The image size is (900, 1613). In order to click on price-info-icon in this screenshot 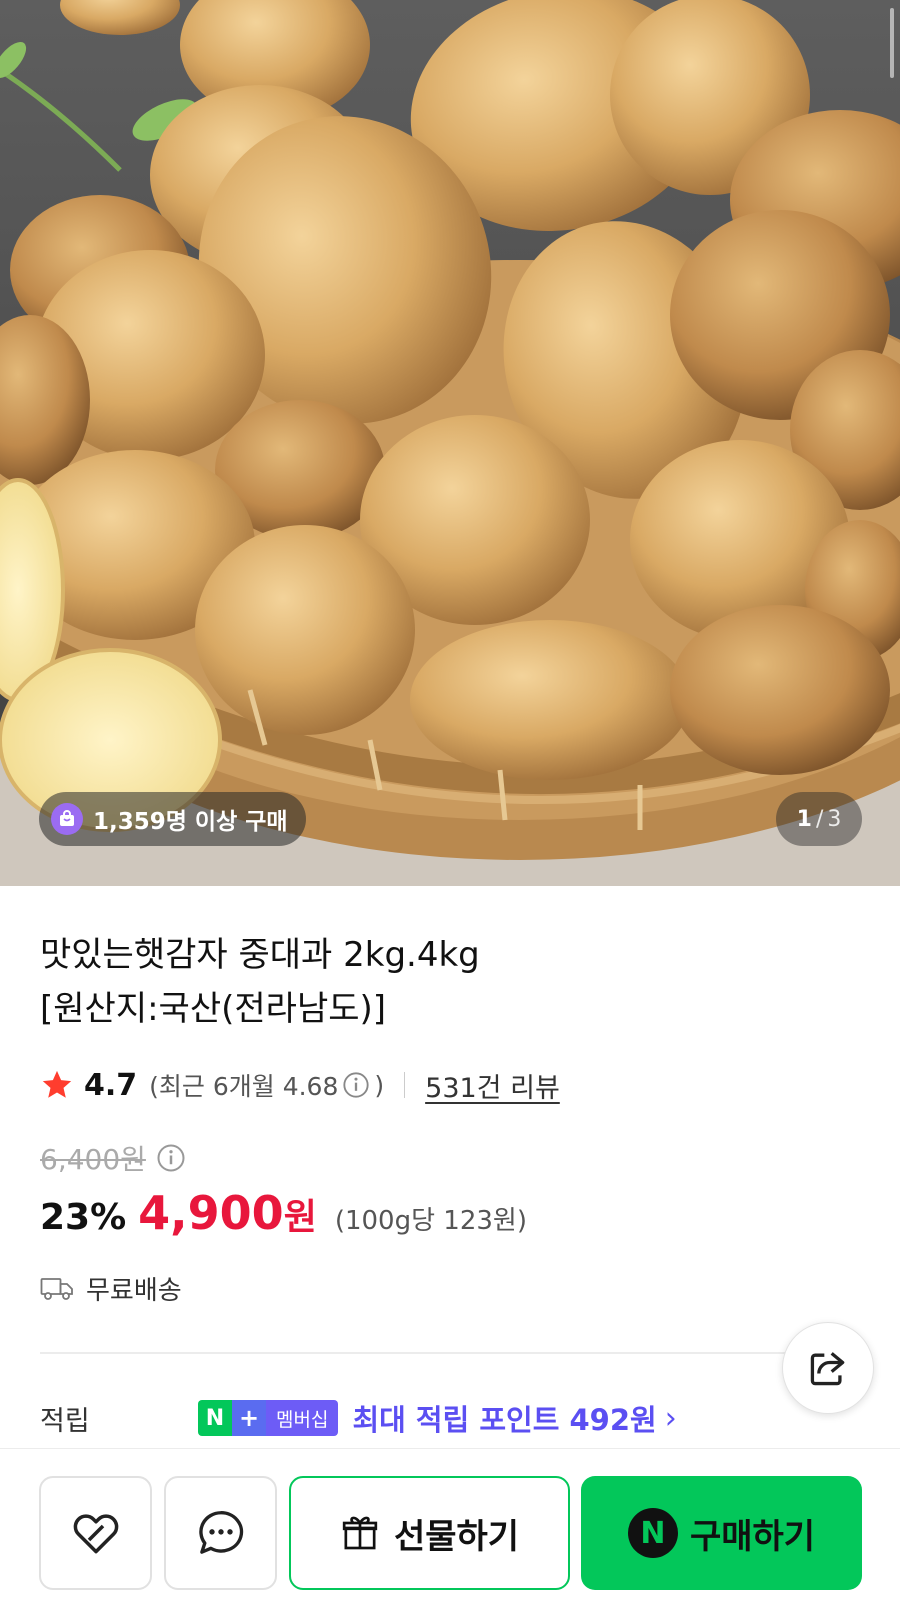, I will do `click(171, 1158)`.